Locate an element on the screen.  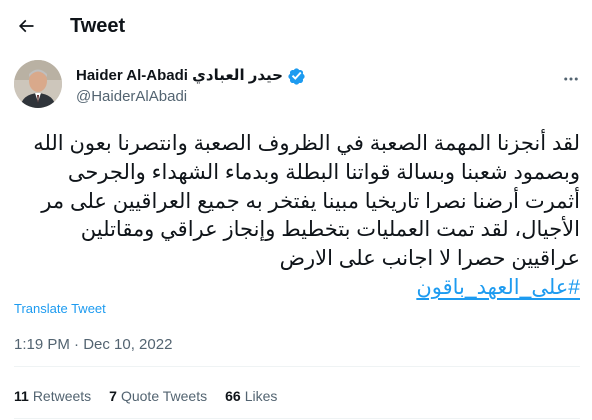
author-name: Haider Al-Abadi حيدر العبادي is located at coordinates (191, 76).